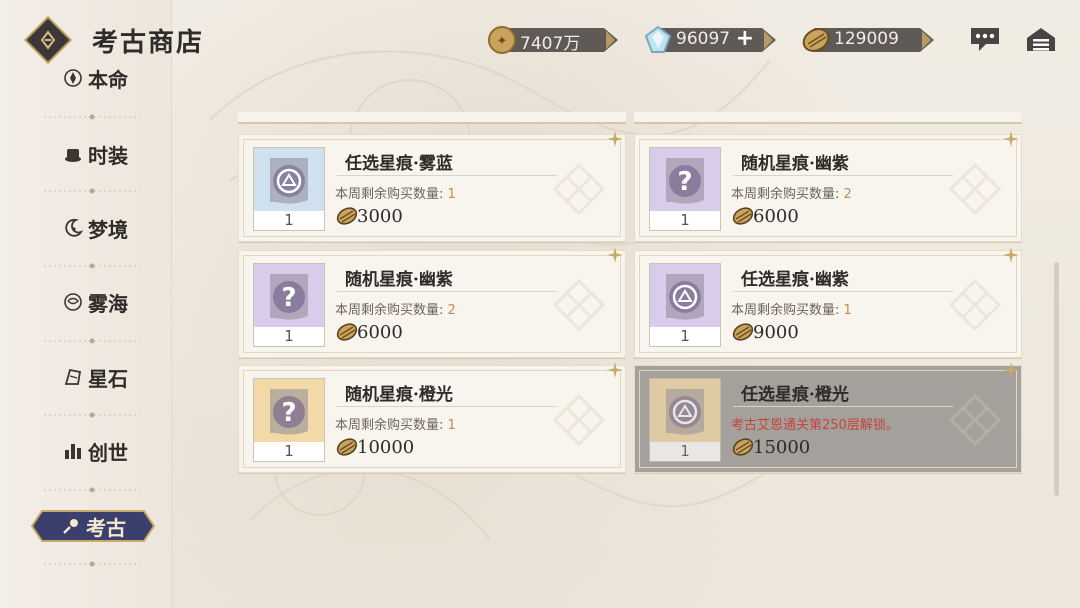  What do you see at coordinates (985, 39) in the screenshot?
I see `chat-icon` at bounding box center [985, 39].